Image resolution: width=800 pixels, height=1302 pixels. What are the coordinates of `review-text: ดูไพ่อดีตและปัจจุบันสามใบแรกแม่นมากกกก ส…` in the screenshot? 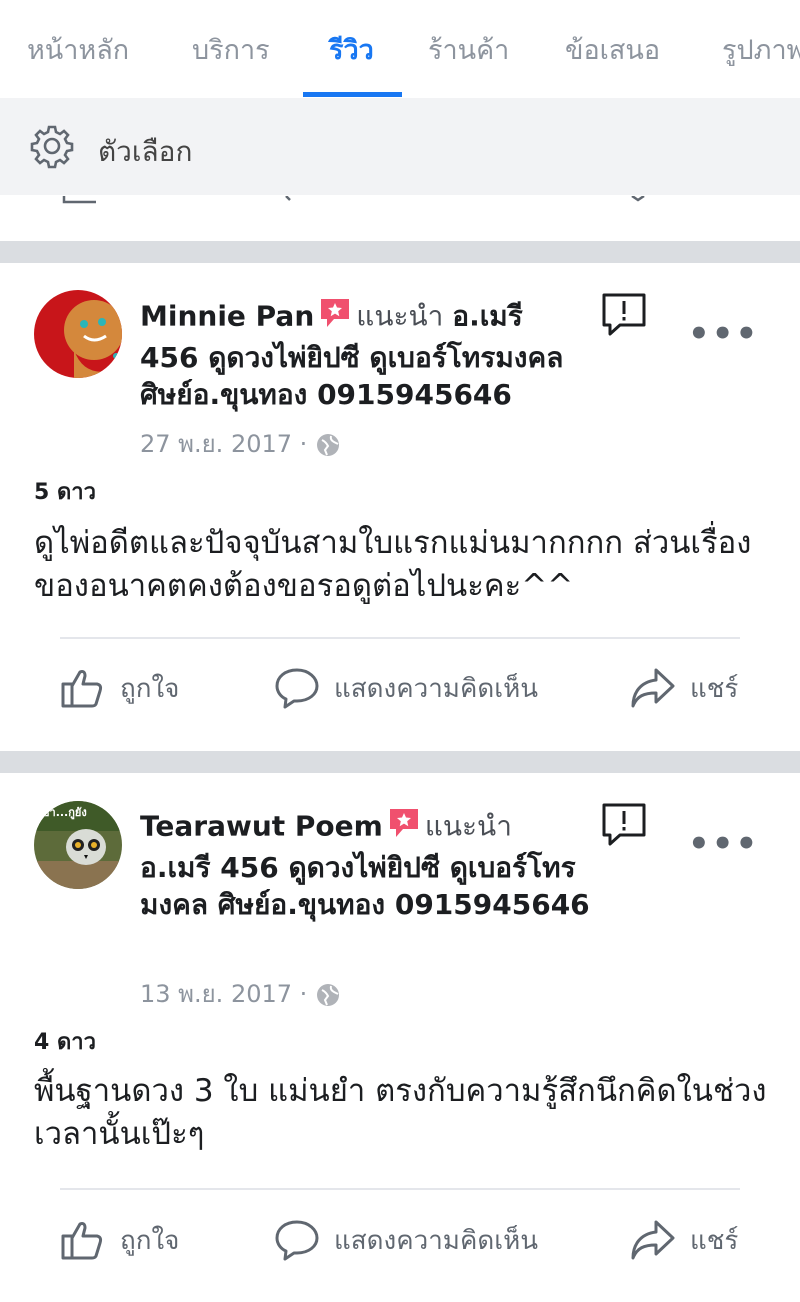 It's located at (393, 564).